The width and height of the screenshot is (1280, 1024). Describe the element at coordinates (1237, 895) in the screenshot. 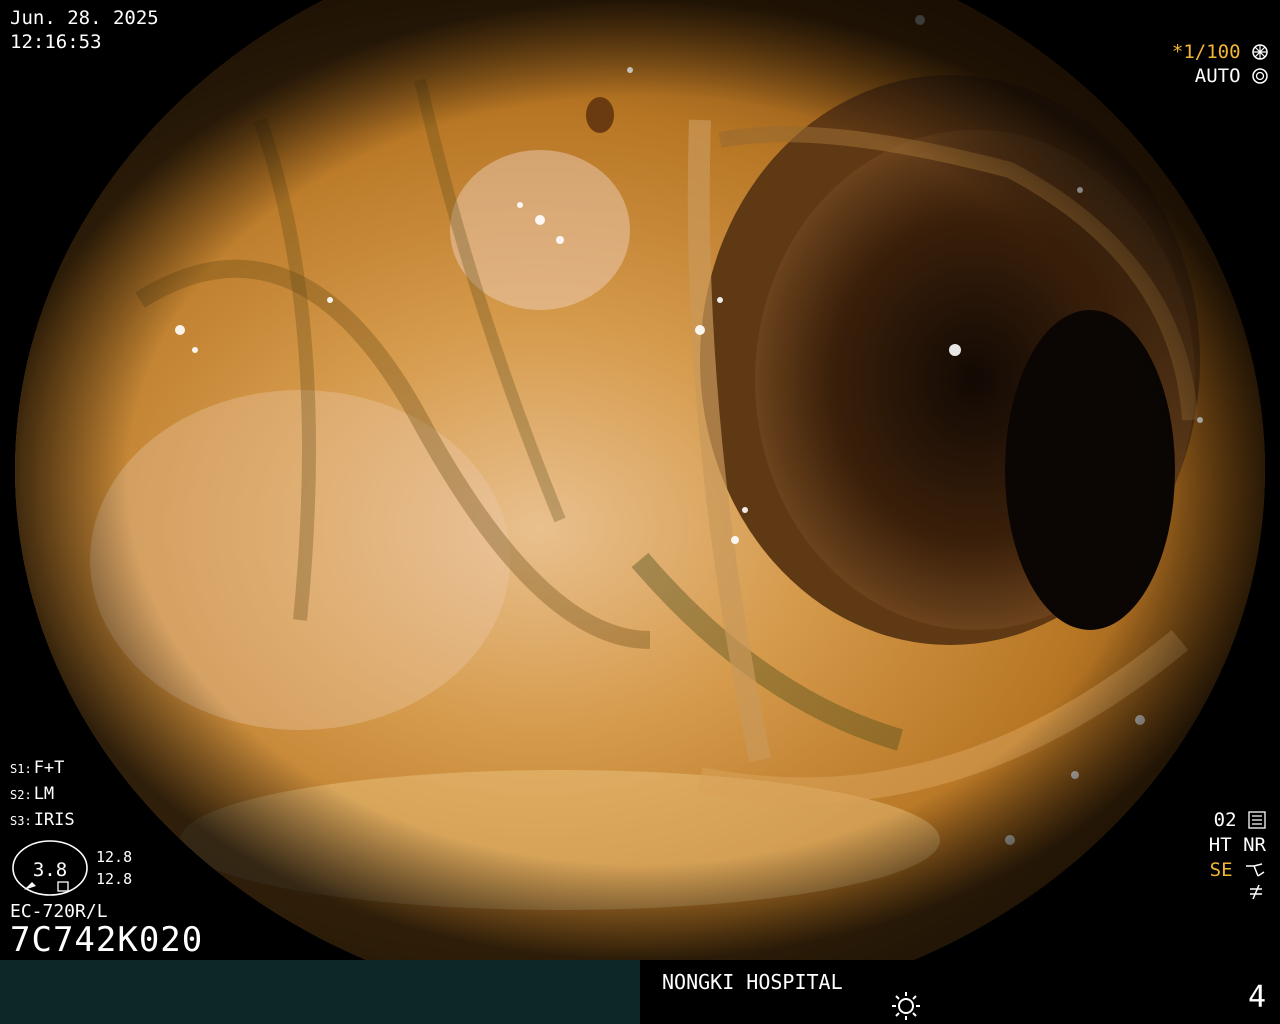

I see `freeze-row` at that location.